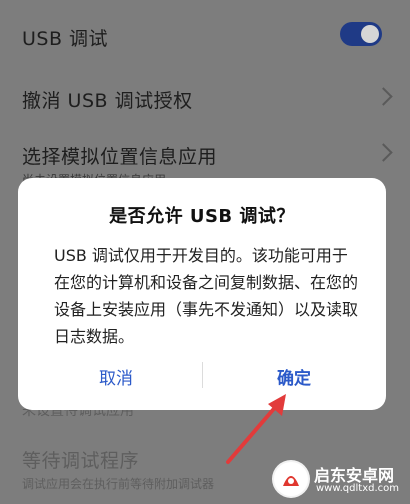  I want to click on toggle-knob, so click(370, 34).